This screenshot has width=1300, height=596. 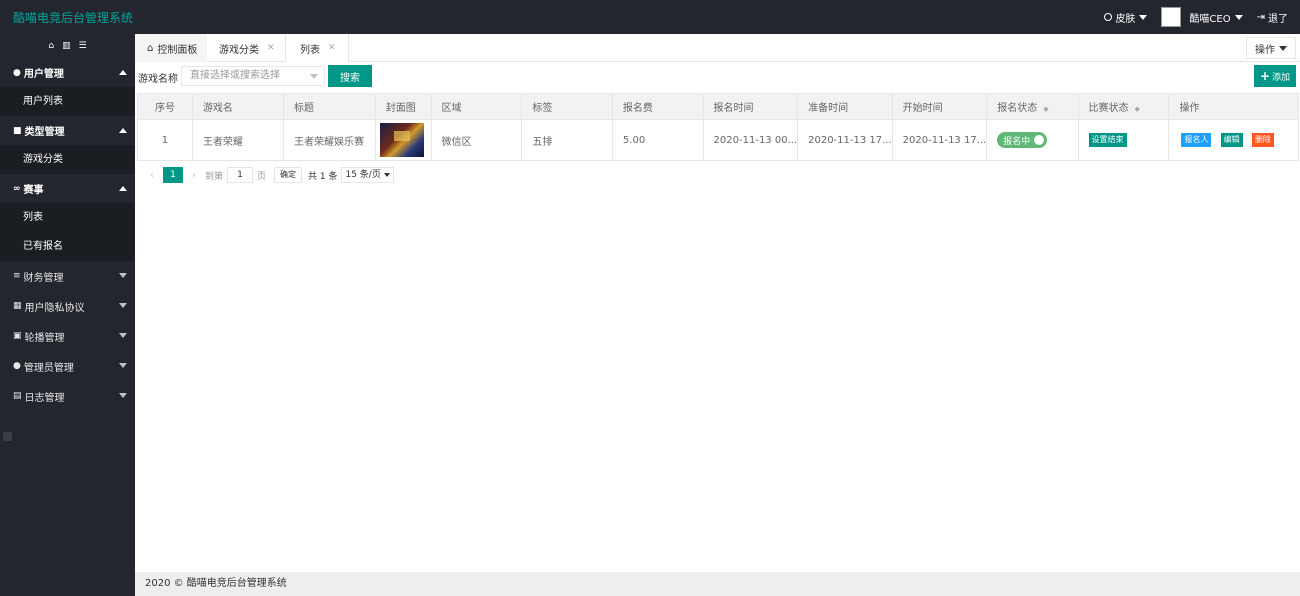 I want to click on add-button: + 添加, so click(x=1275, y=76).